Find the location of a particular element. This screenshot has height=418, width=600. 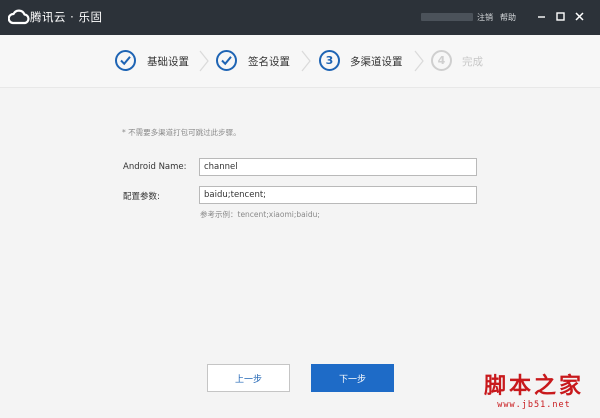

minimize-icon is located at coordinates (541, 16).